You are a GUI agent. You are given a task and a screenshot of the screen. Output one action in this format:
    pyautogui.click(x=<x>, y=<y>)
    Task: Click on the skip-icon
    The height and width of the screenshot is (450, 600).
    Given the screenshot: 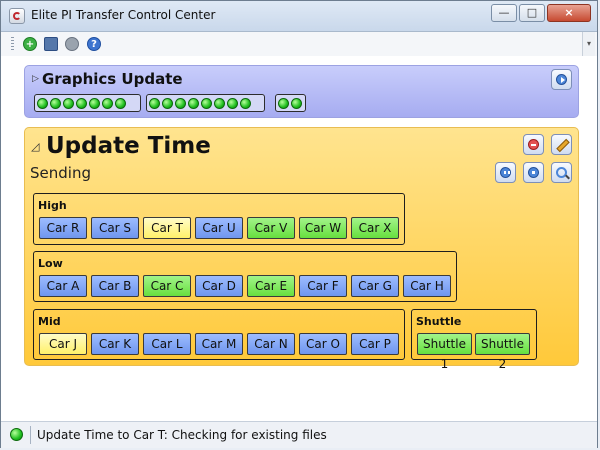 What is the action you would take?
    pyautogui.click(x=505, y=172)
    